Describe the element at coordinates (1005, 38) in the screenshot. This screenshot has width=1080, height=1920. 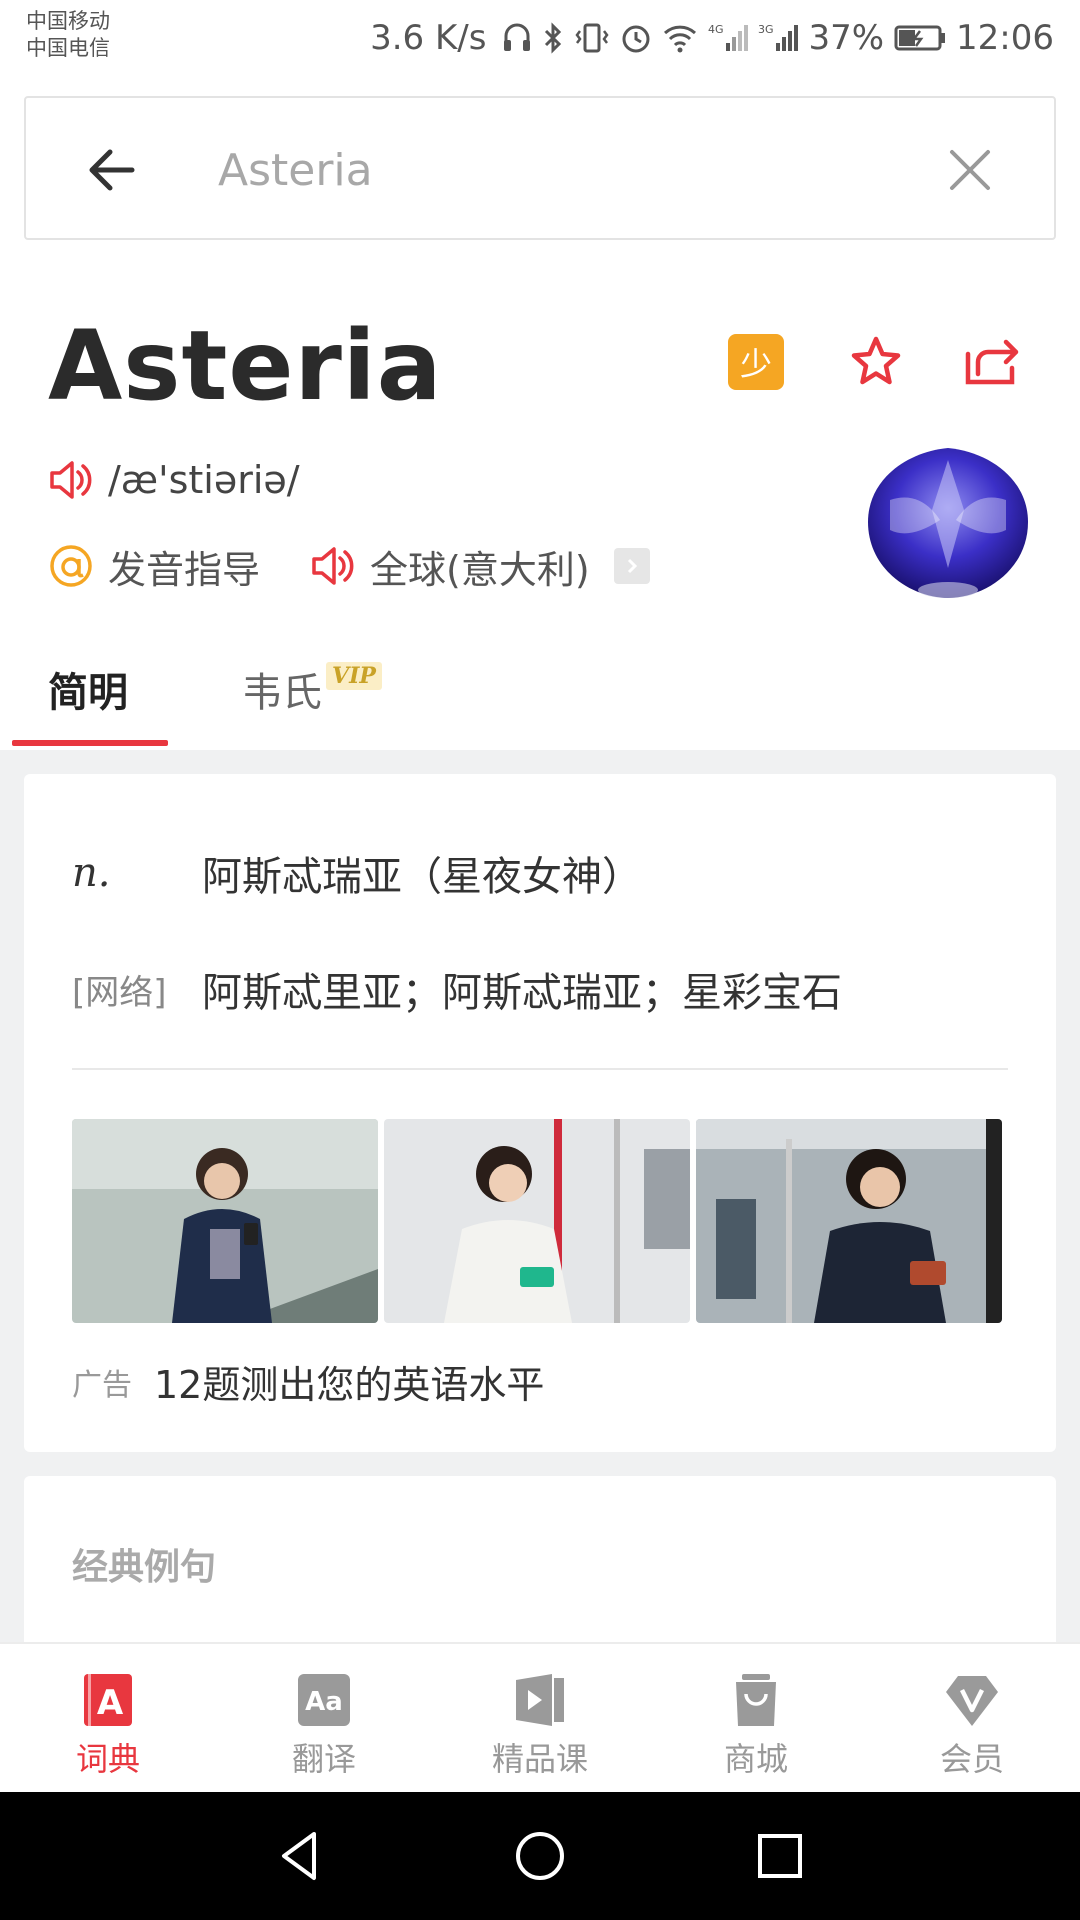
I see `clock: 12:06` at that location.